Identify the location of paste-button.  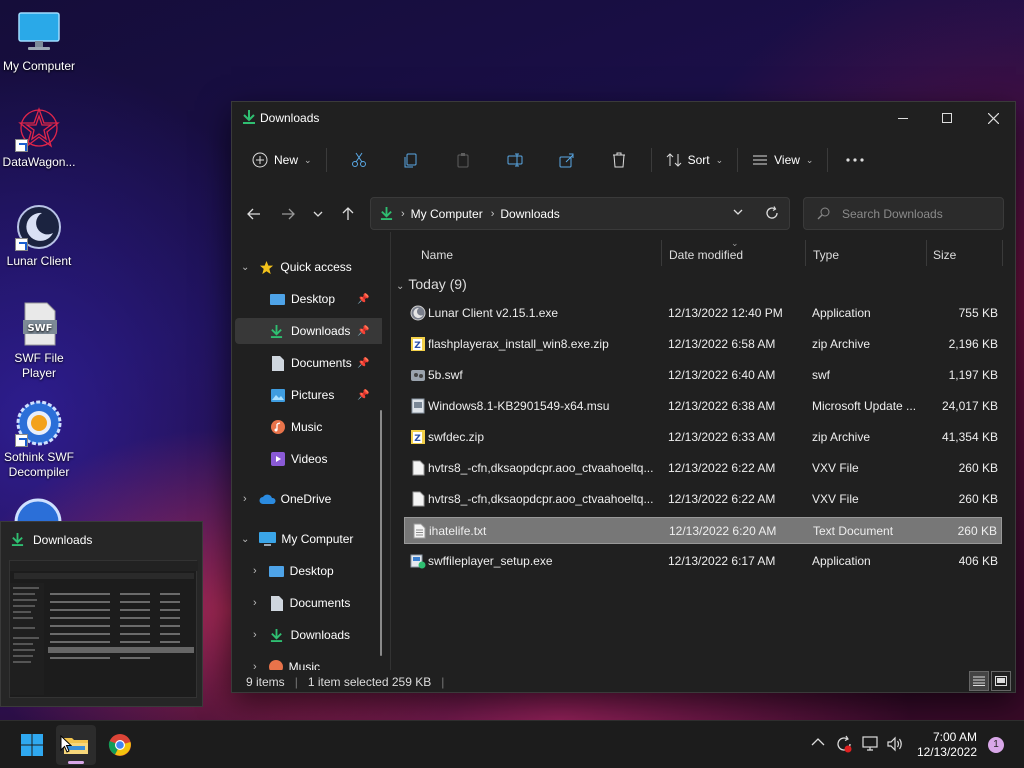
(463, 160).